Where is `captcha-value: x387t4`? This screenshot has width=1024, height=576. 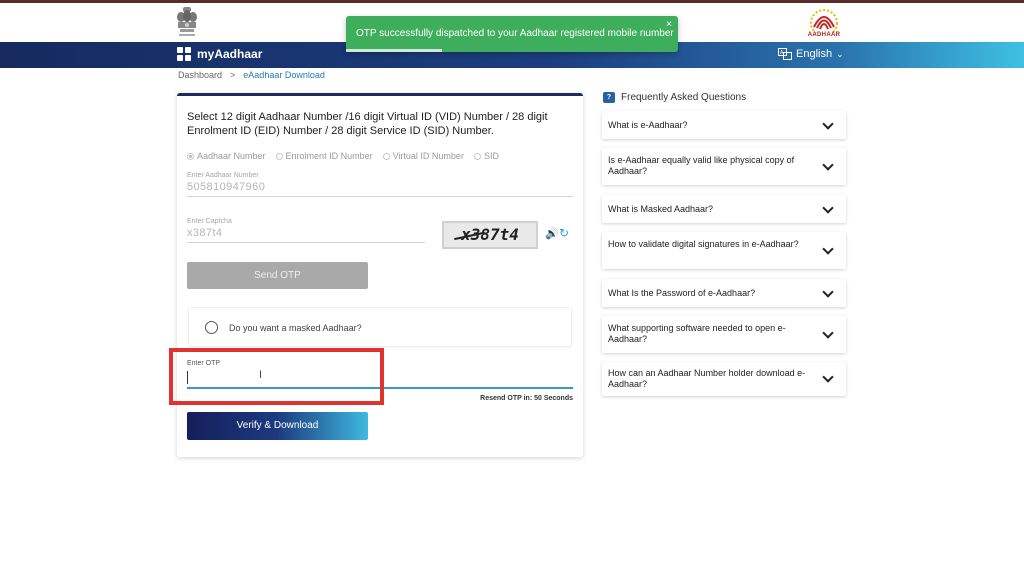
captcha-value: x387t4 is located at coordinates (205, 233).